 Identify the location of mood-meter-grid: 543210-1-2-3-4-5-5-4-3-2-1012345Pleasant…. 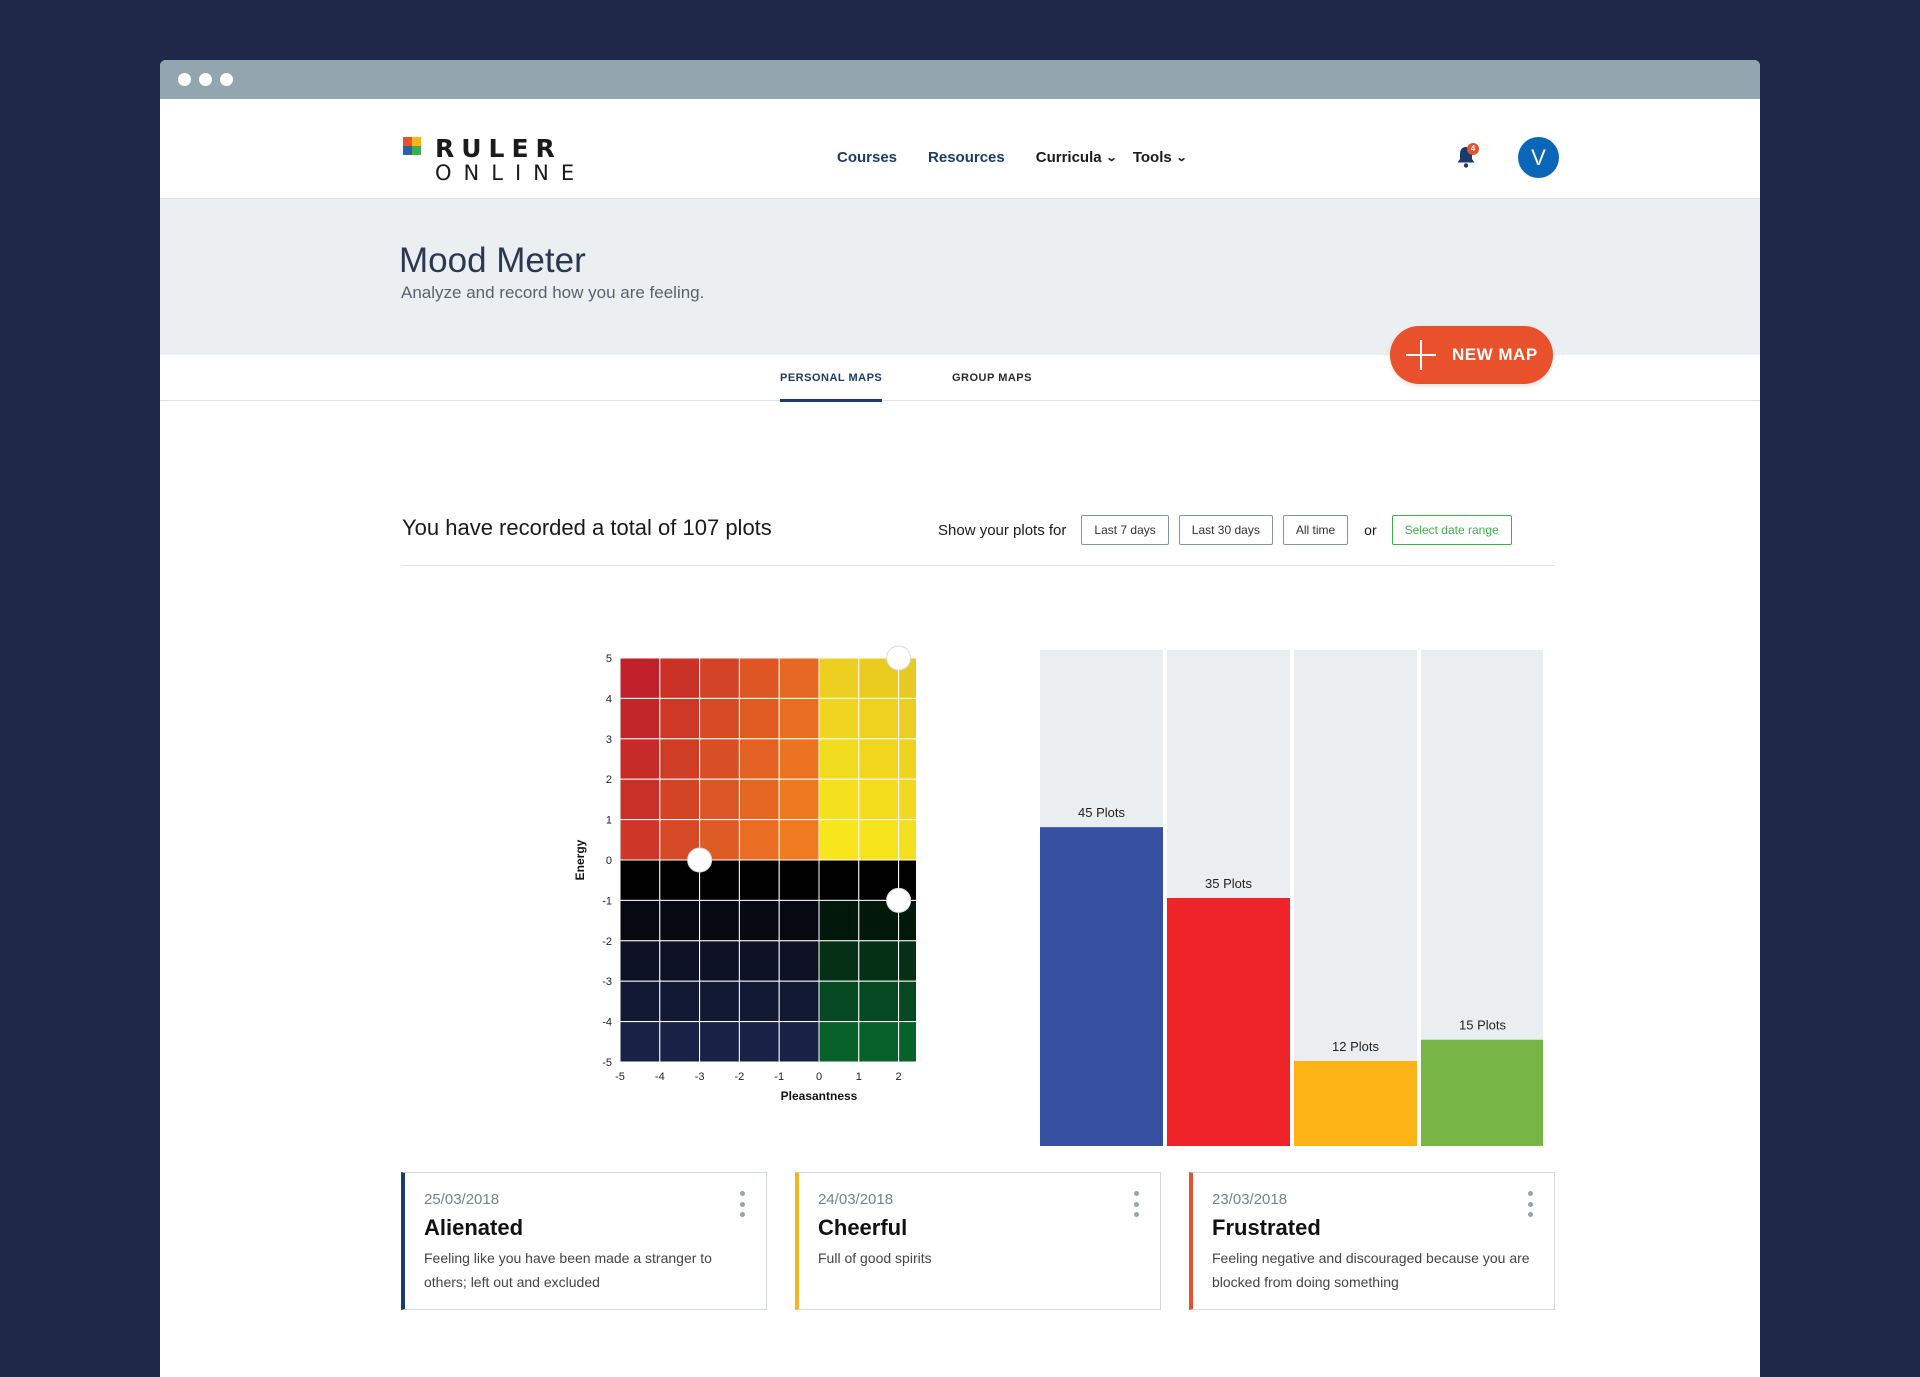
(698, 910).